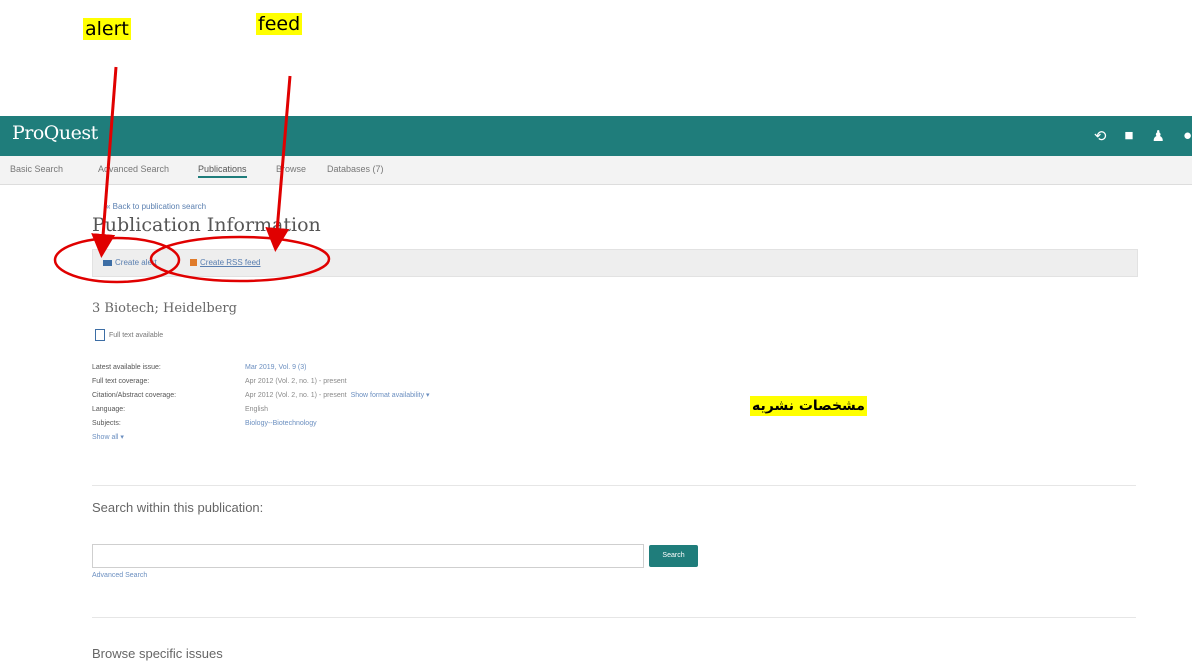  What do you see at coordinates (107, 29) in the screenshot?
I see `alert-annotation-label: alert` at bounding box center [107, 29].